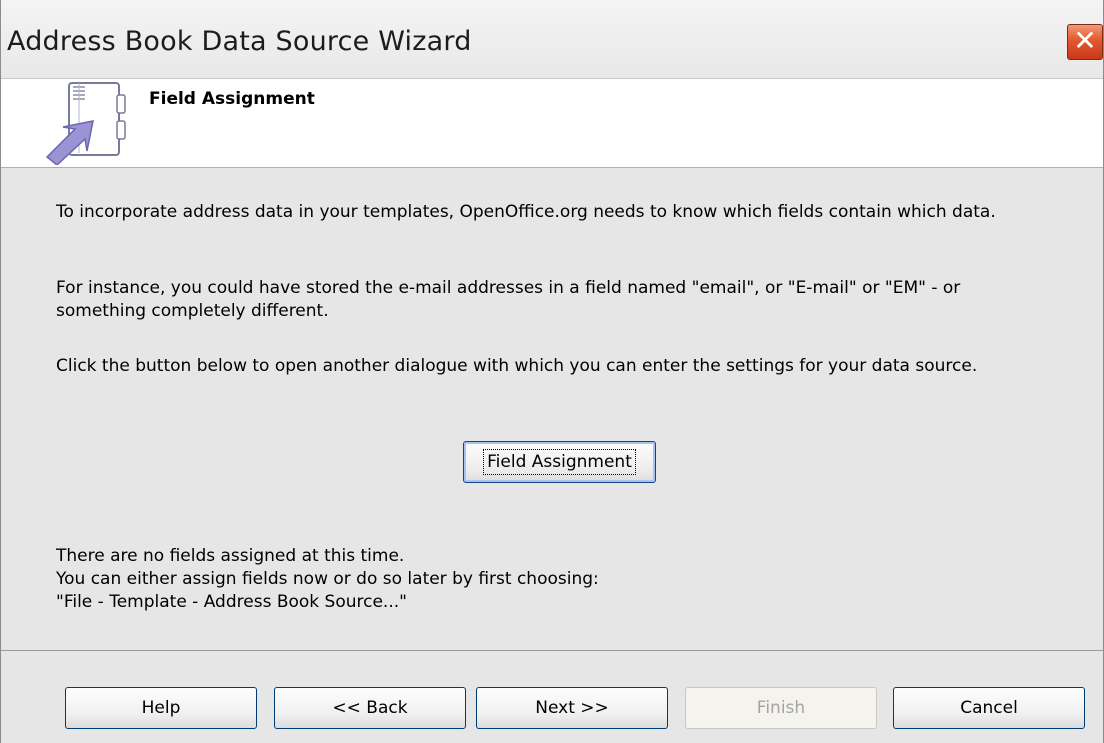 This screenshot has height=743, width=1104. What do you see at coordinates (85, 123) in the screenshot?
I see `address-book-wizard-icon` at bounding box center [85, 123].